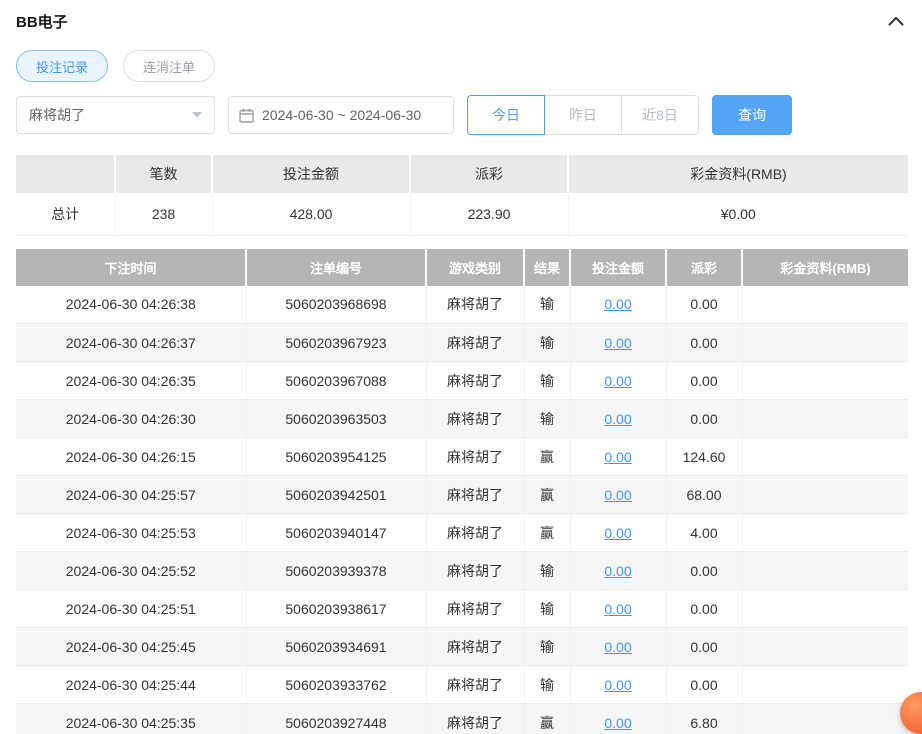 The width and height of the screenshot is (922, 734). I want to click on quick-yesterday-button: 昨日, so click(583, 115).